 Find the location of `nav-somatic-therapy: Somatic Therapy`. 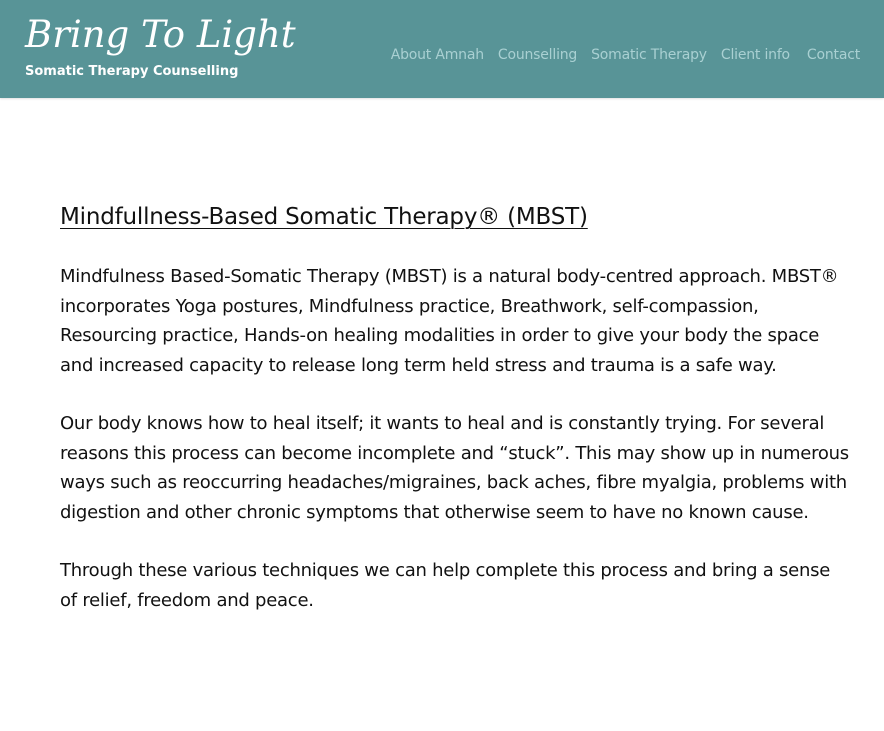

nav-somatic-therapy: Somatic Therapy is located at coordinates (649, 55).